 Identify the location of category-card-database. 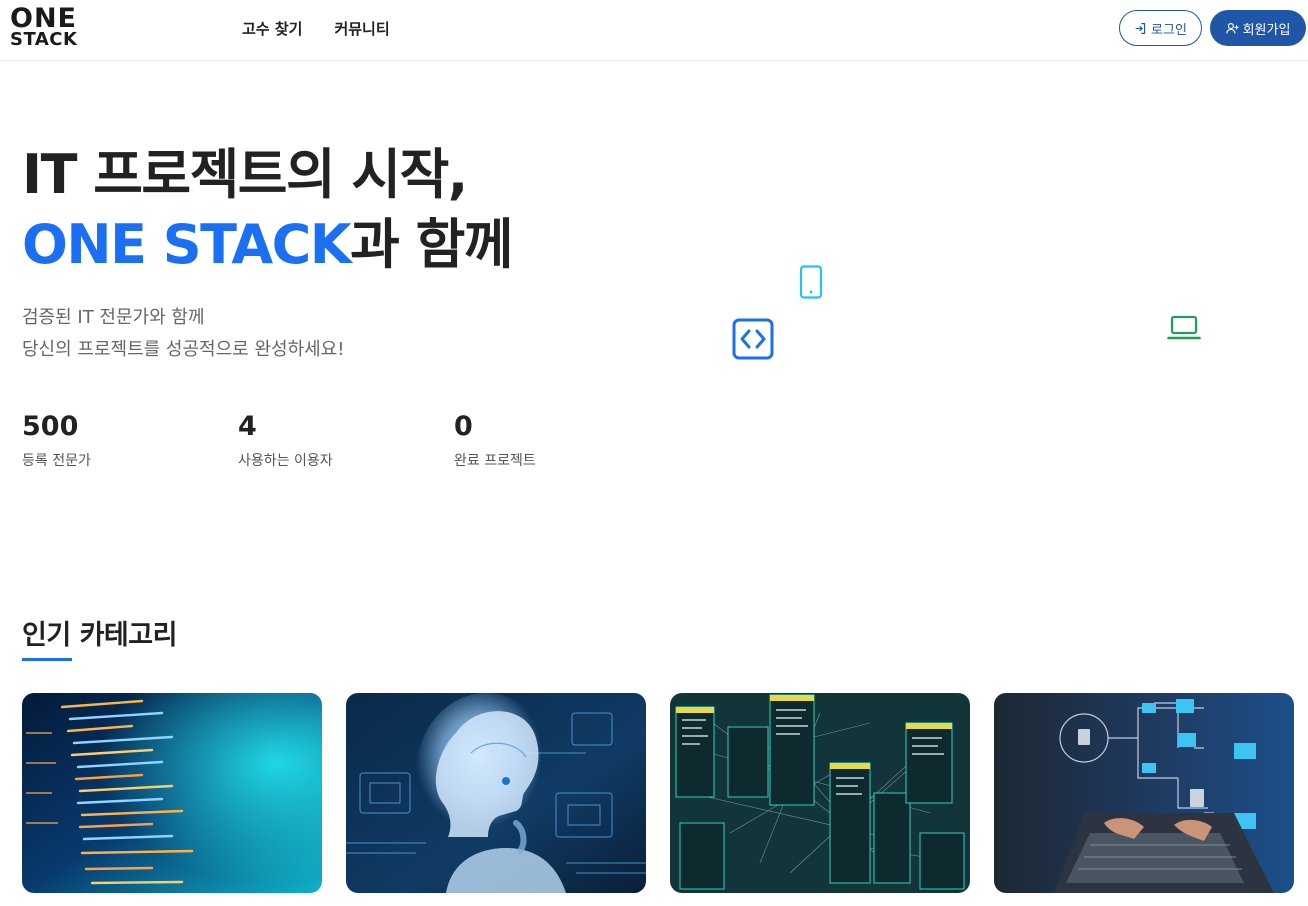
(820, 793).